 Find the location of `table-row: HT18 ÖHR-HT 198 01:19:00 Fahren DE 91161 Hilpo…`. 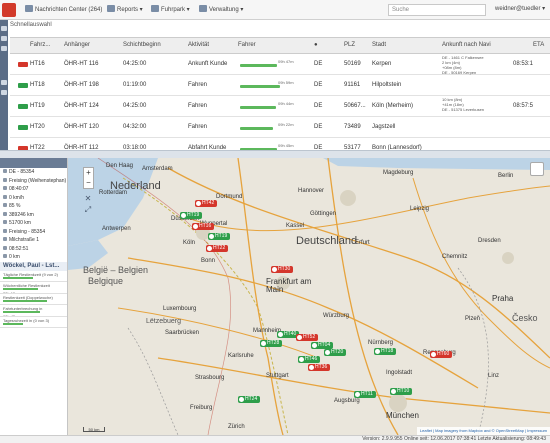

table-row: HT18 ÖHR-HT 198 01:19:00 Fahren DE 91161 Hilpo… is located at coordinates (280, 85).